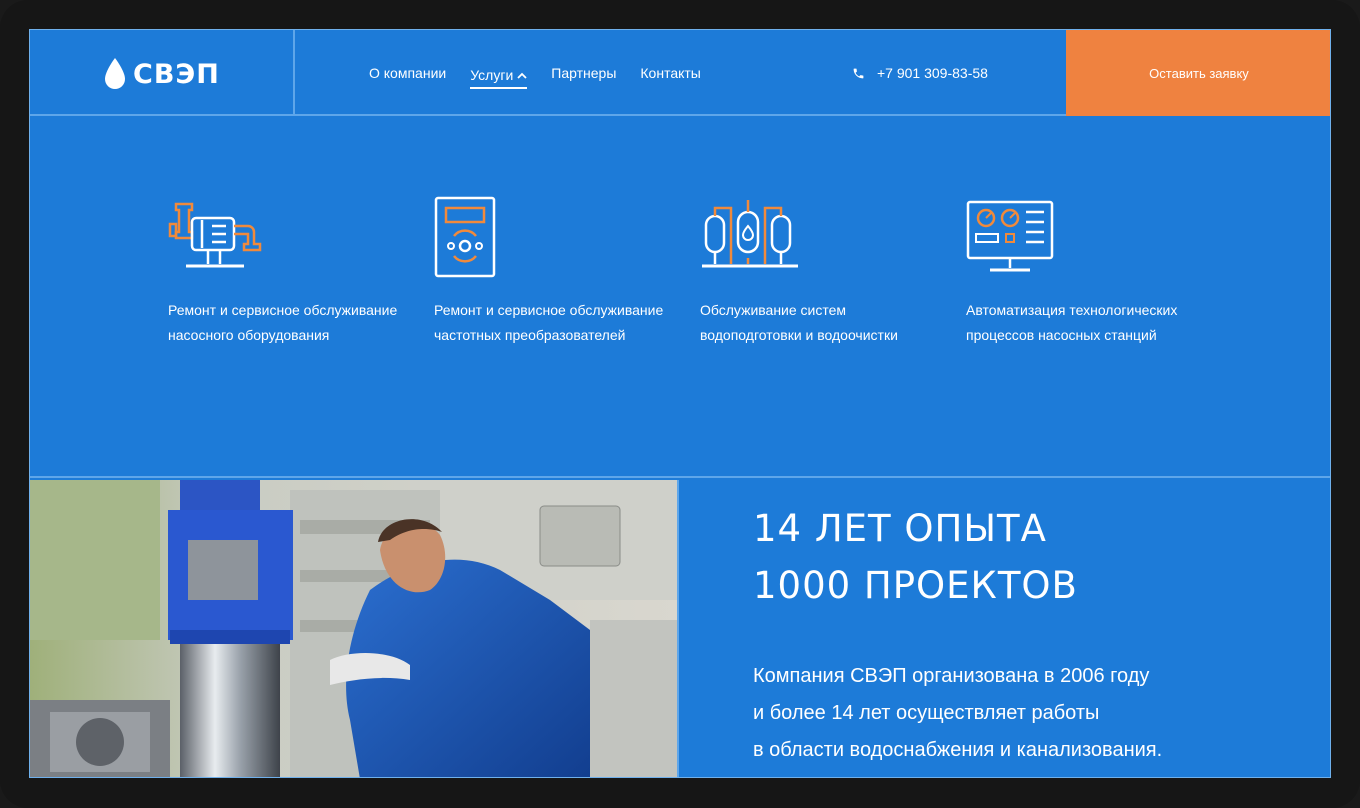  Describe the element at coordinates (900, 528) in the screenshot. I see `stat-experience: 14 ЛЕТ ОПЫТА` at that location.